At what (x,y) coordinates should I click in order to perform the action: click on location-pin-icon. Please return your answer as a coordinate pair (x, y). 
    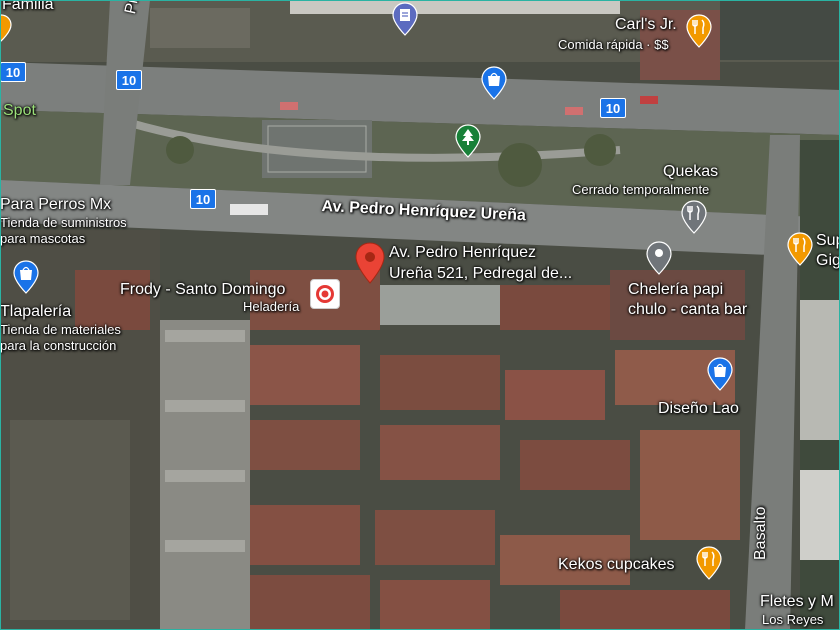
    Looking at the image, I should click on (370, 263).